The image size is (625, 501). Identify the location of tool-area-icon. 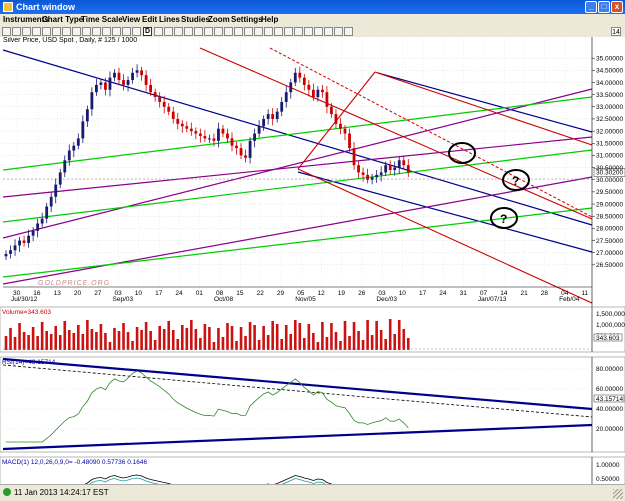
(126, 31).